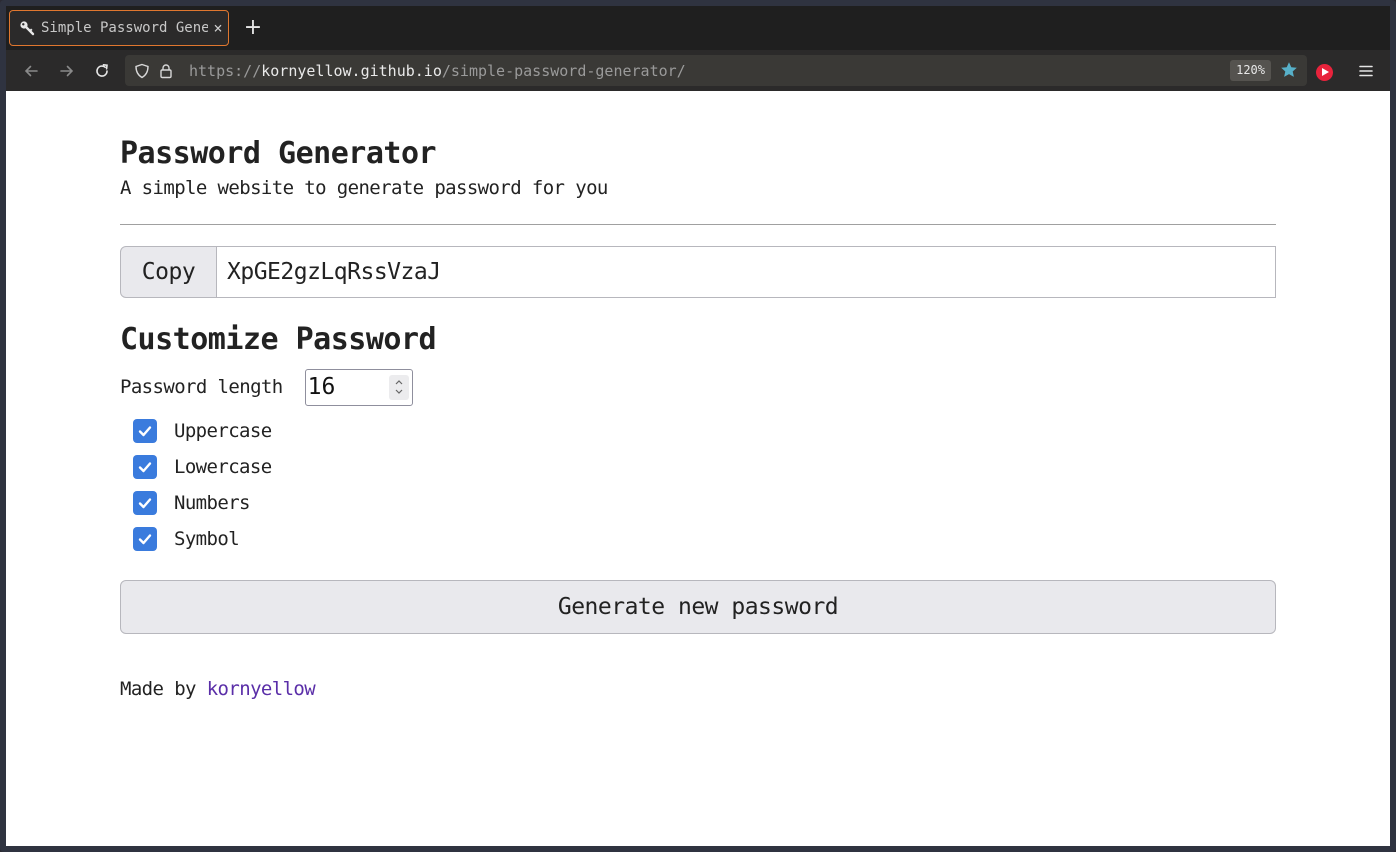 This screenshot has height=852, width=1396. Describe the element at coordinates (166, 71) in the screenshot. I see `lock-icon` at that location.